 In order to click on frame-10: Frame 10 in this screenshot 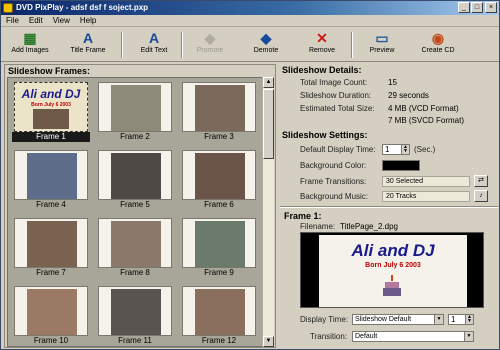, I will do `click(51, 315)`.